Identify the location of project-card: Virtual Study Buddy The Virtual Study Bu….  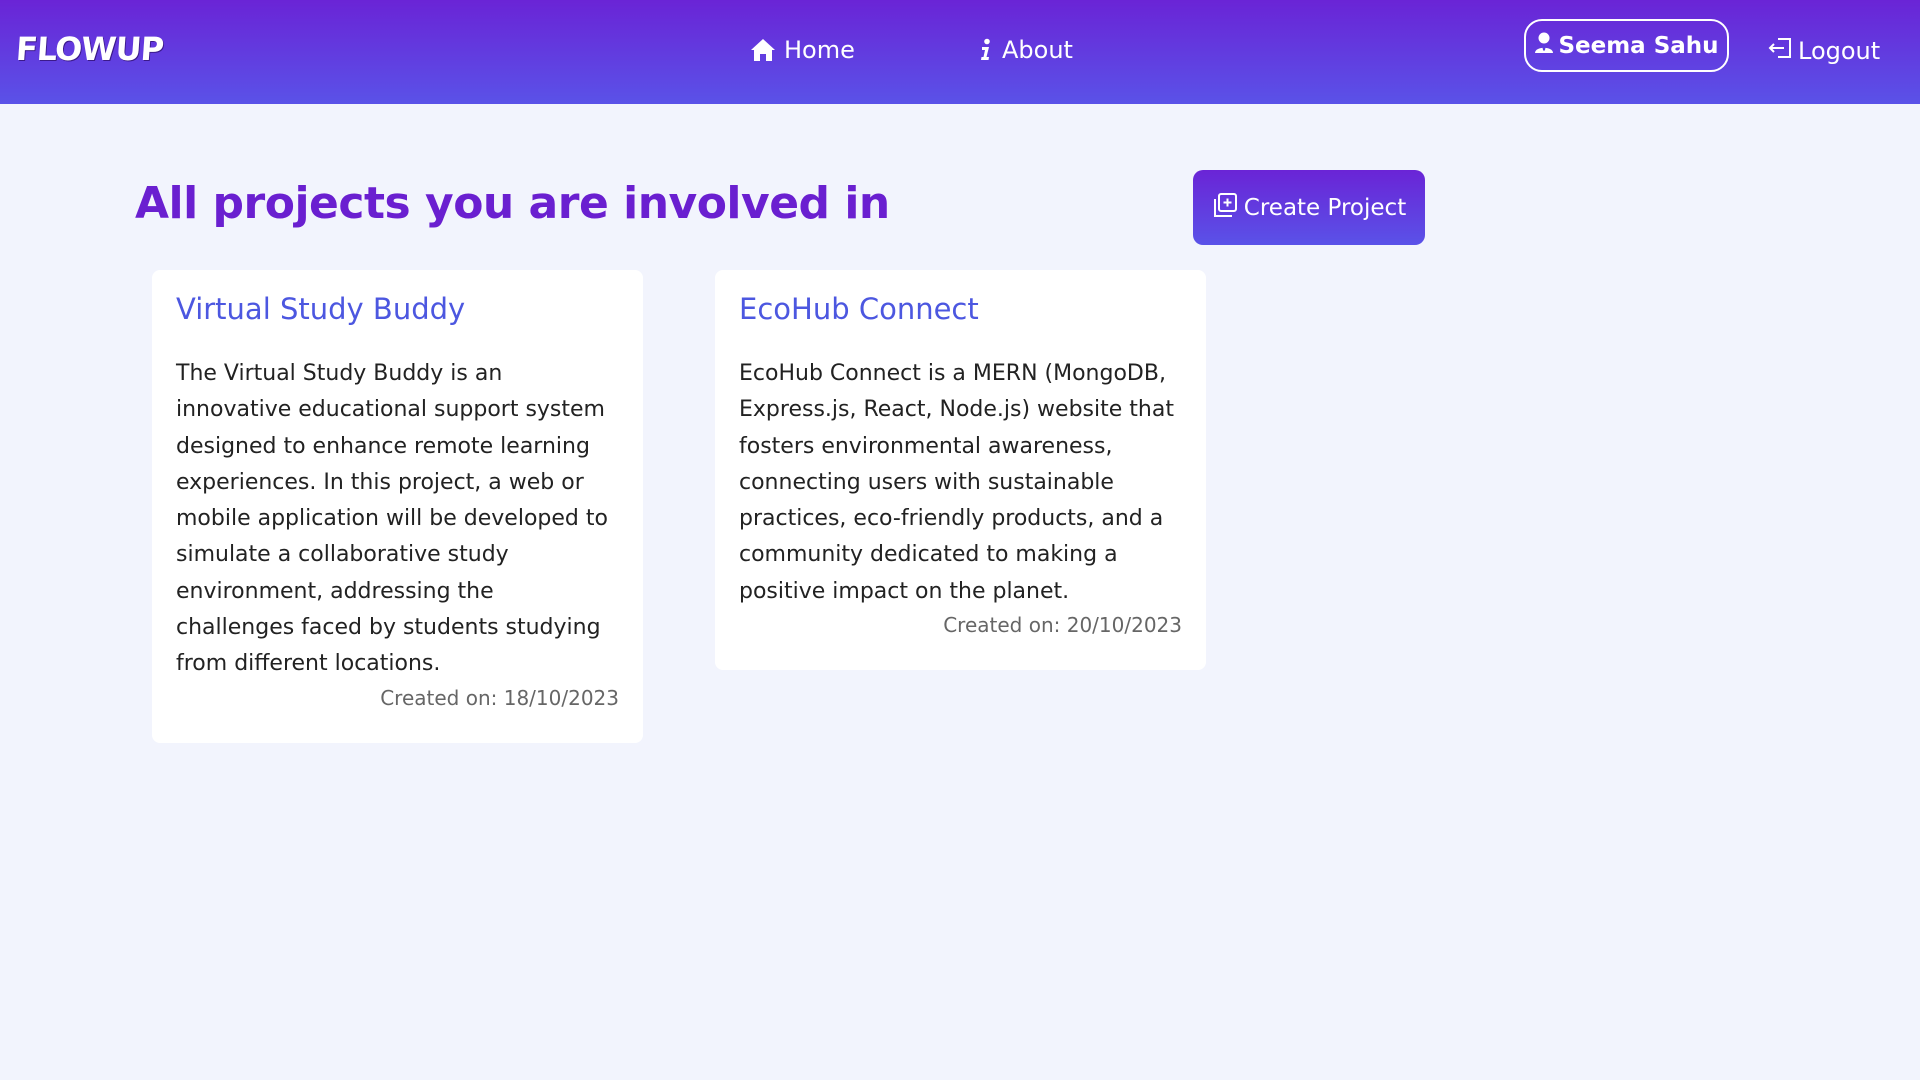
(397, 506).